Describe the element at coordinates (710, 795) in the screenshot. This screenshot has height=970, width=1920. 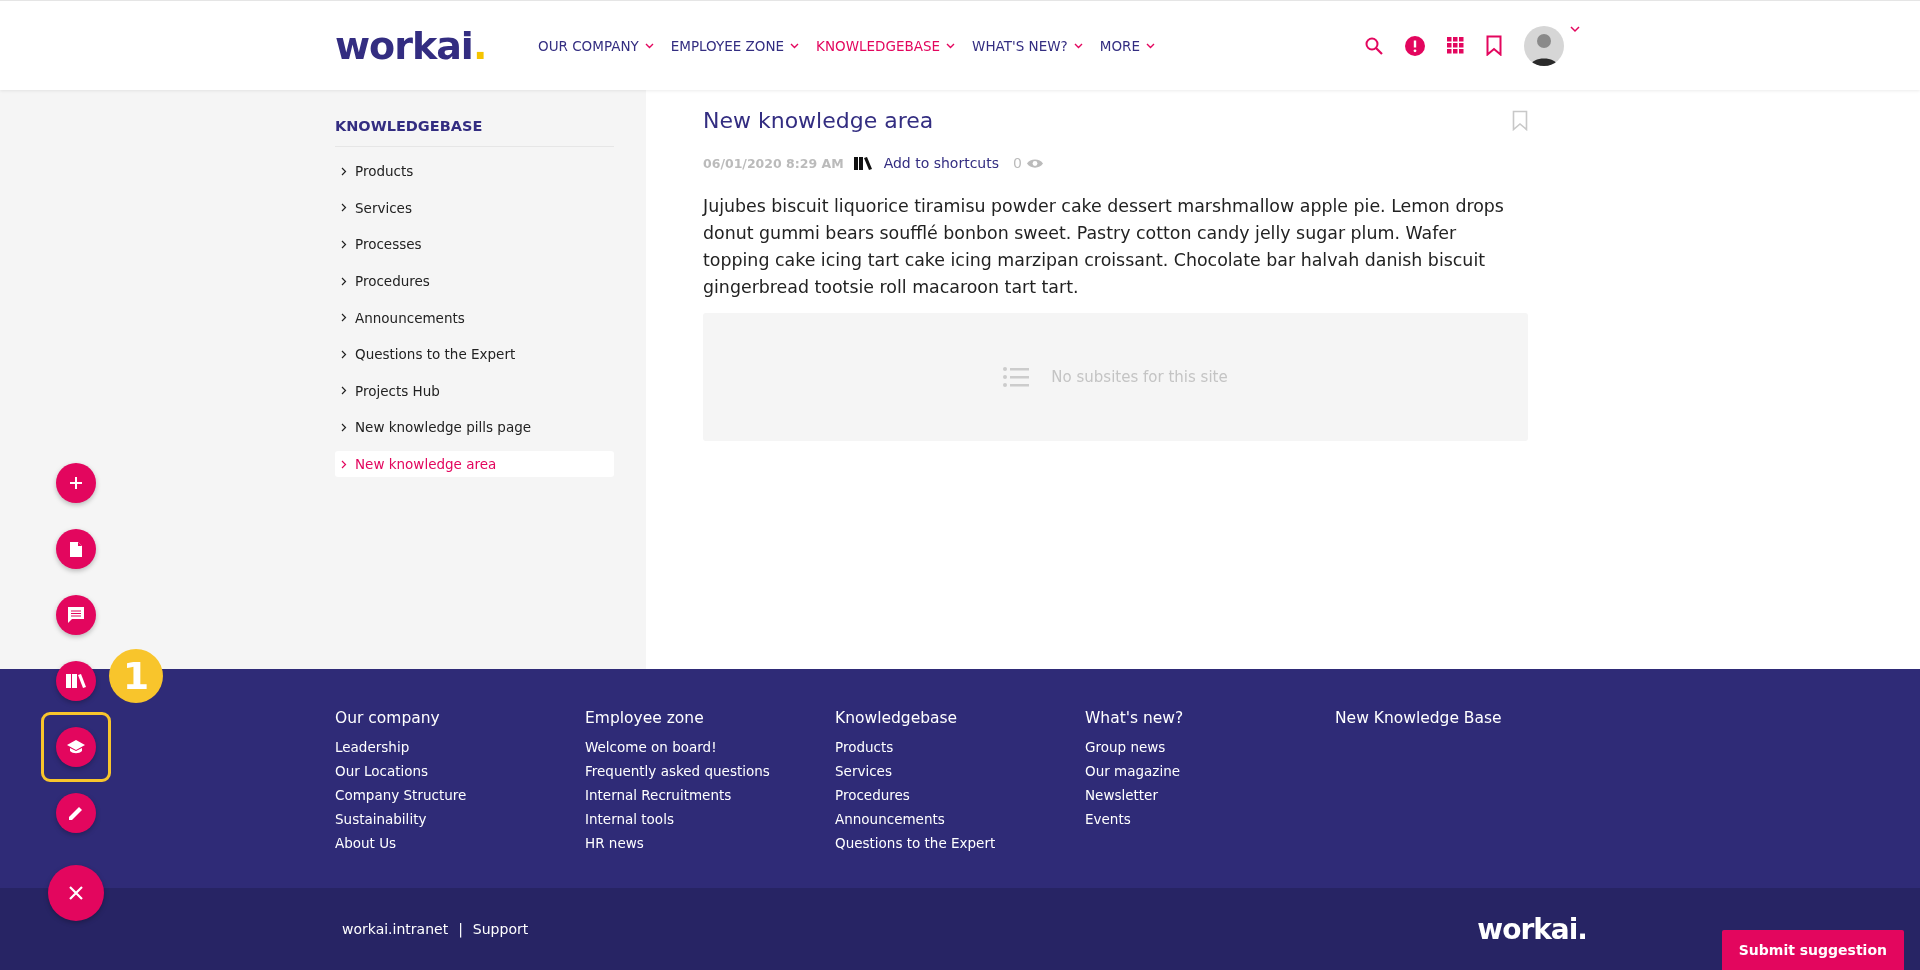
I see `footer-link: Internal Recruitments` at that location.